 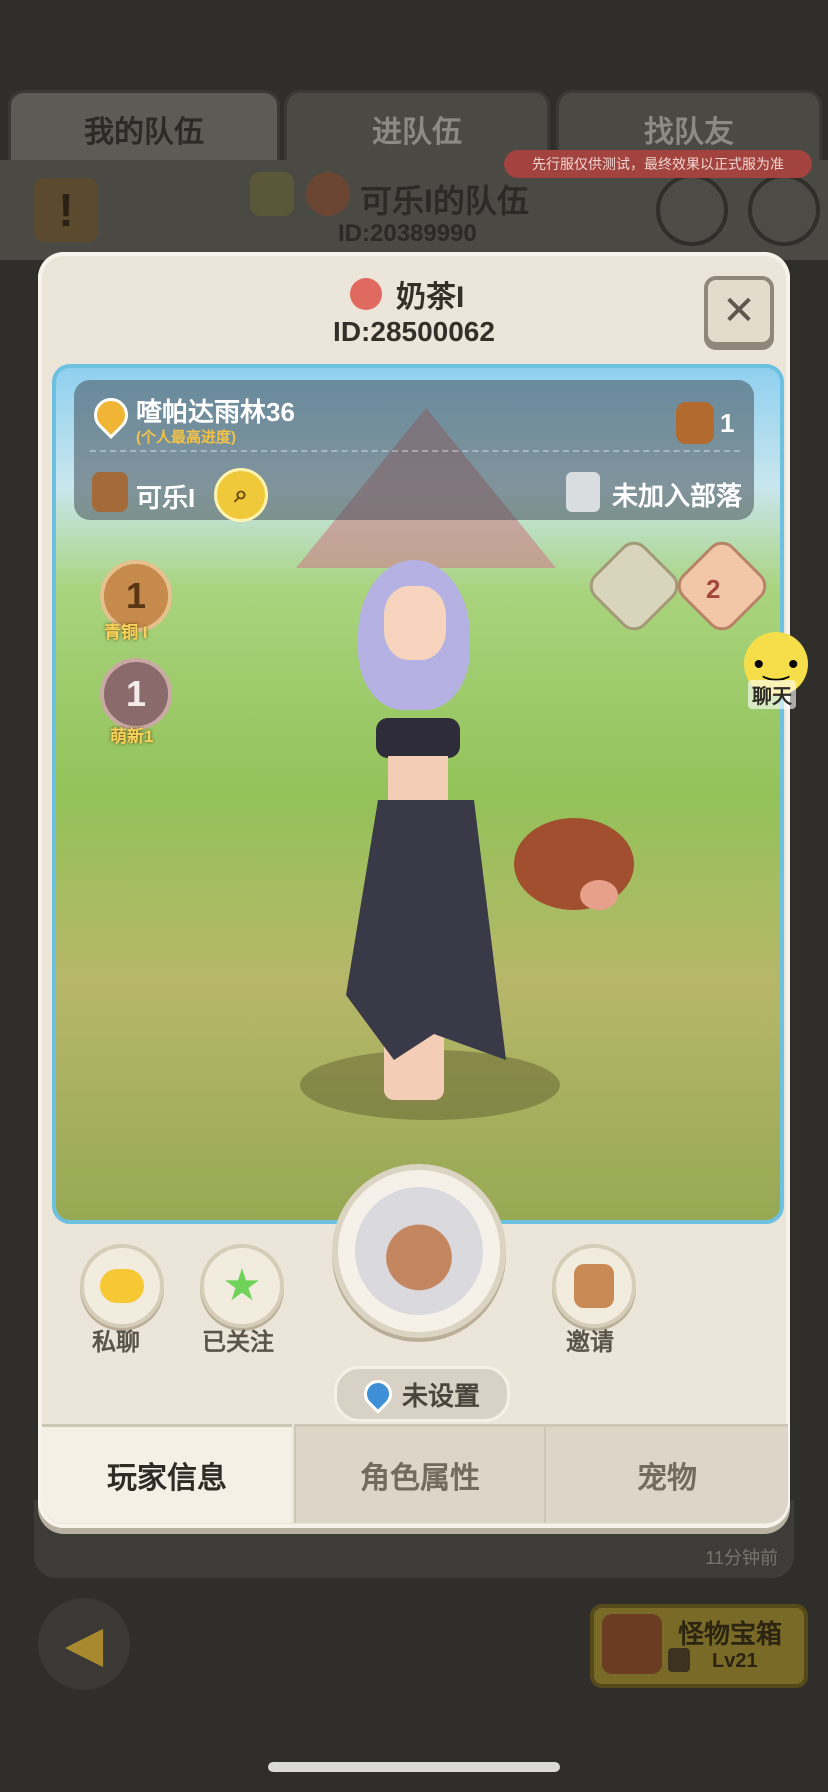 I want to click on location-status: 未设置, so click(x=440, y=1395).